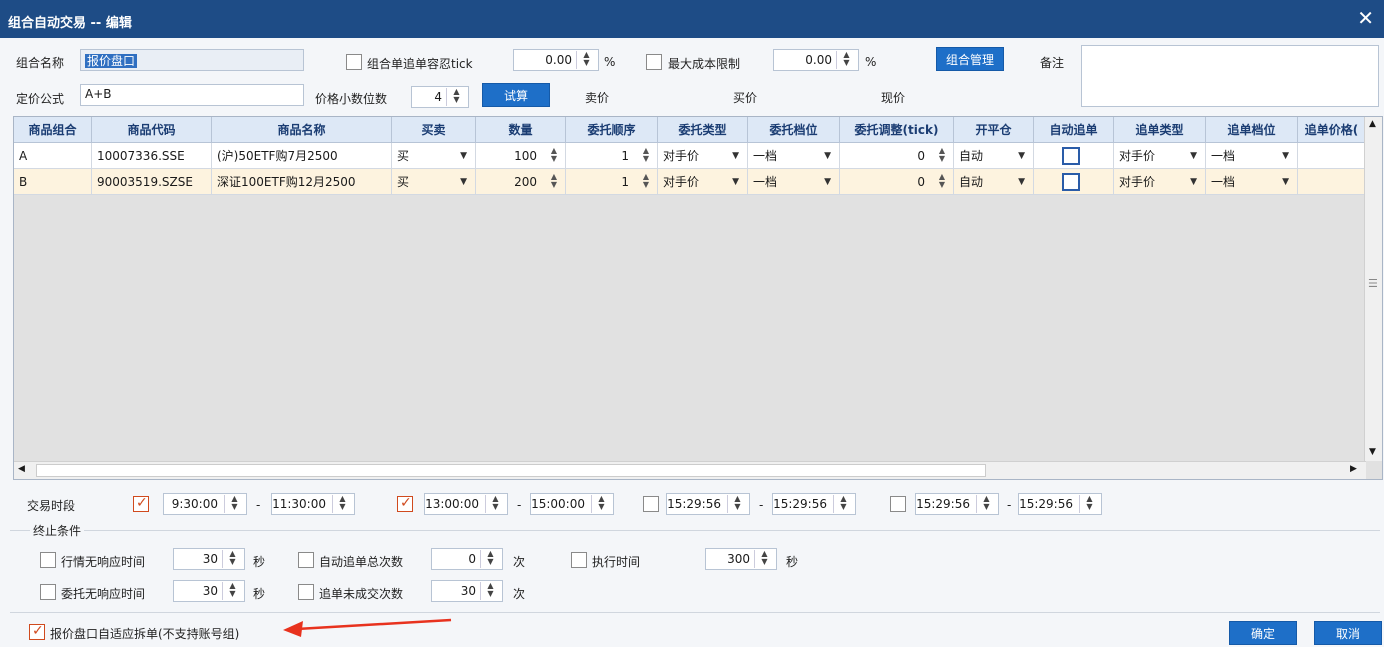 This screenshot has width=1384, height=647. I want to click on tolerance-stepper: 0.00 ▲ ▼, so click(556, 60).